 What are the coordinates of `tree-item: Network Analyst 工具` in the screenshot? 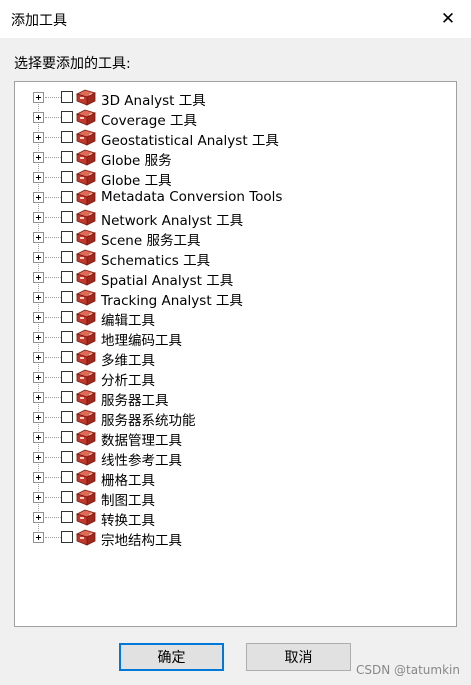 It's located at (235, 218).